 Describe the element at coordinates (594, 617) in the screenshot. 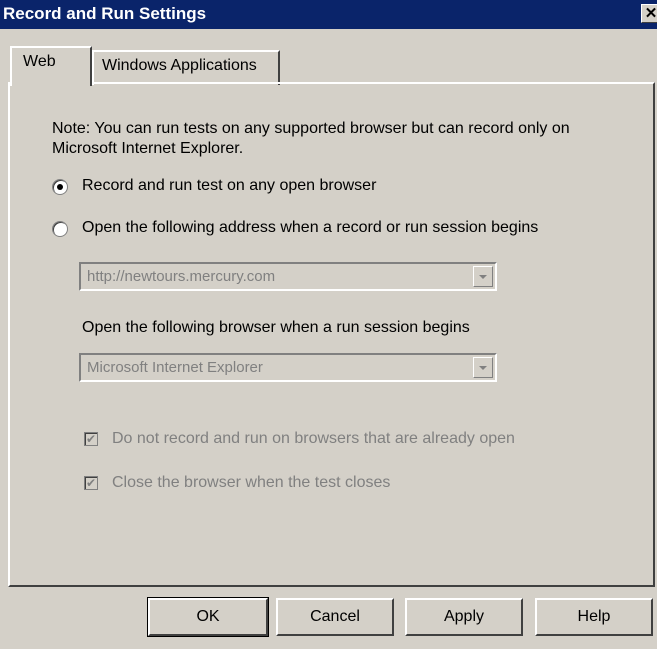

I see `help-button: Help` at that location.